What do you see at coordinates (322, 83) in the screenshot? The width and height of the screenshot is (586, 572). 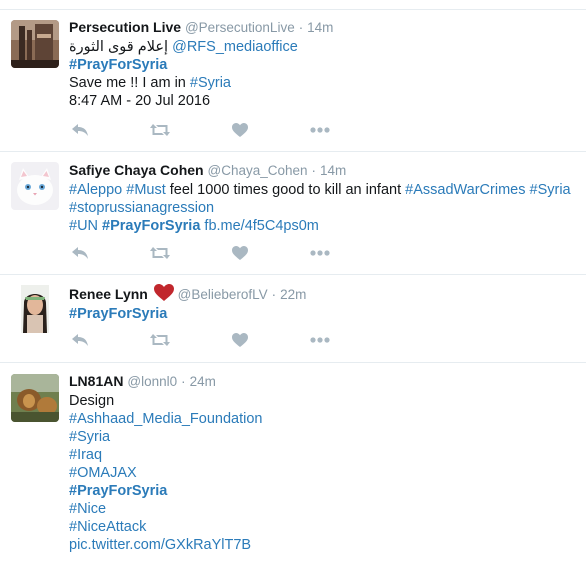 I see `tweet-line: Save me !! I am in #Syria` at bounding box center [322, 83].